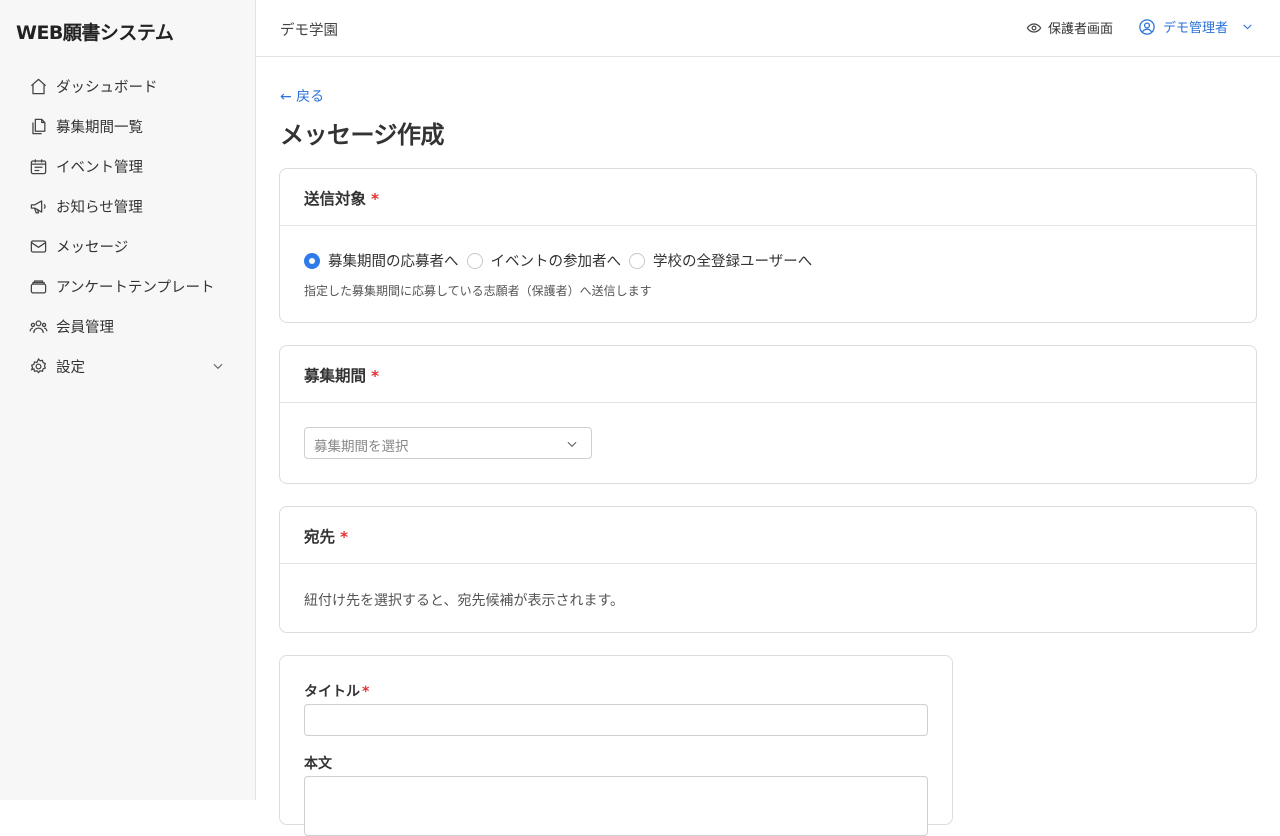  What do you see at coordinates (38, 246) in the screenshot?
I see `mail-icon` at bounding box center [38, 246].